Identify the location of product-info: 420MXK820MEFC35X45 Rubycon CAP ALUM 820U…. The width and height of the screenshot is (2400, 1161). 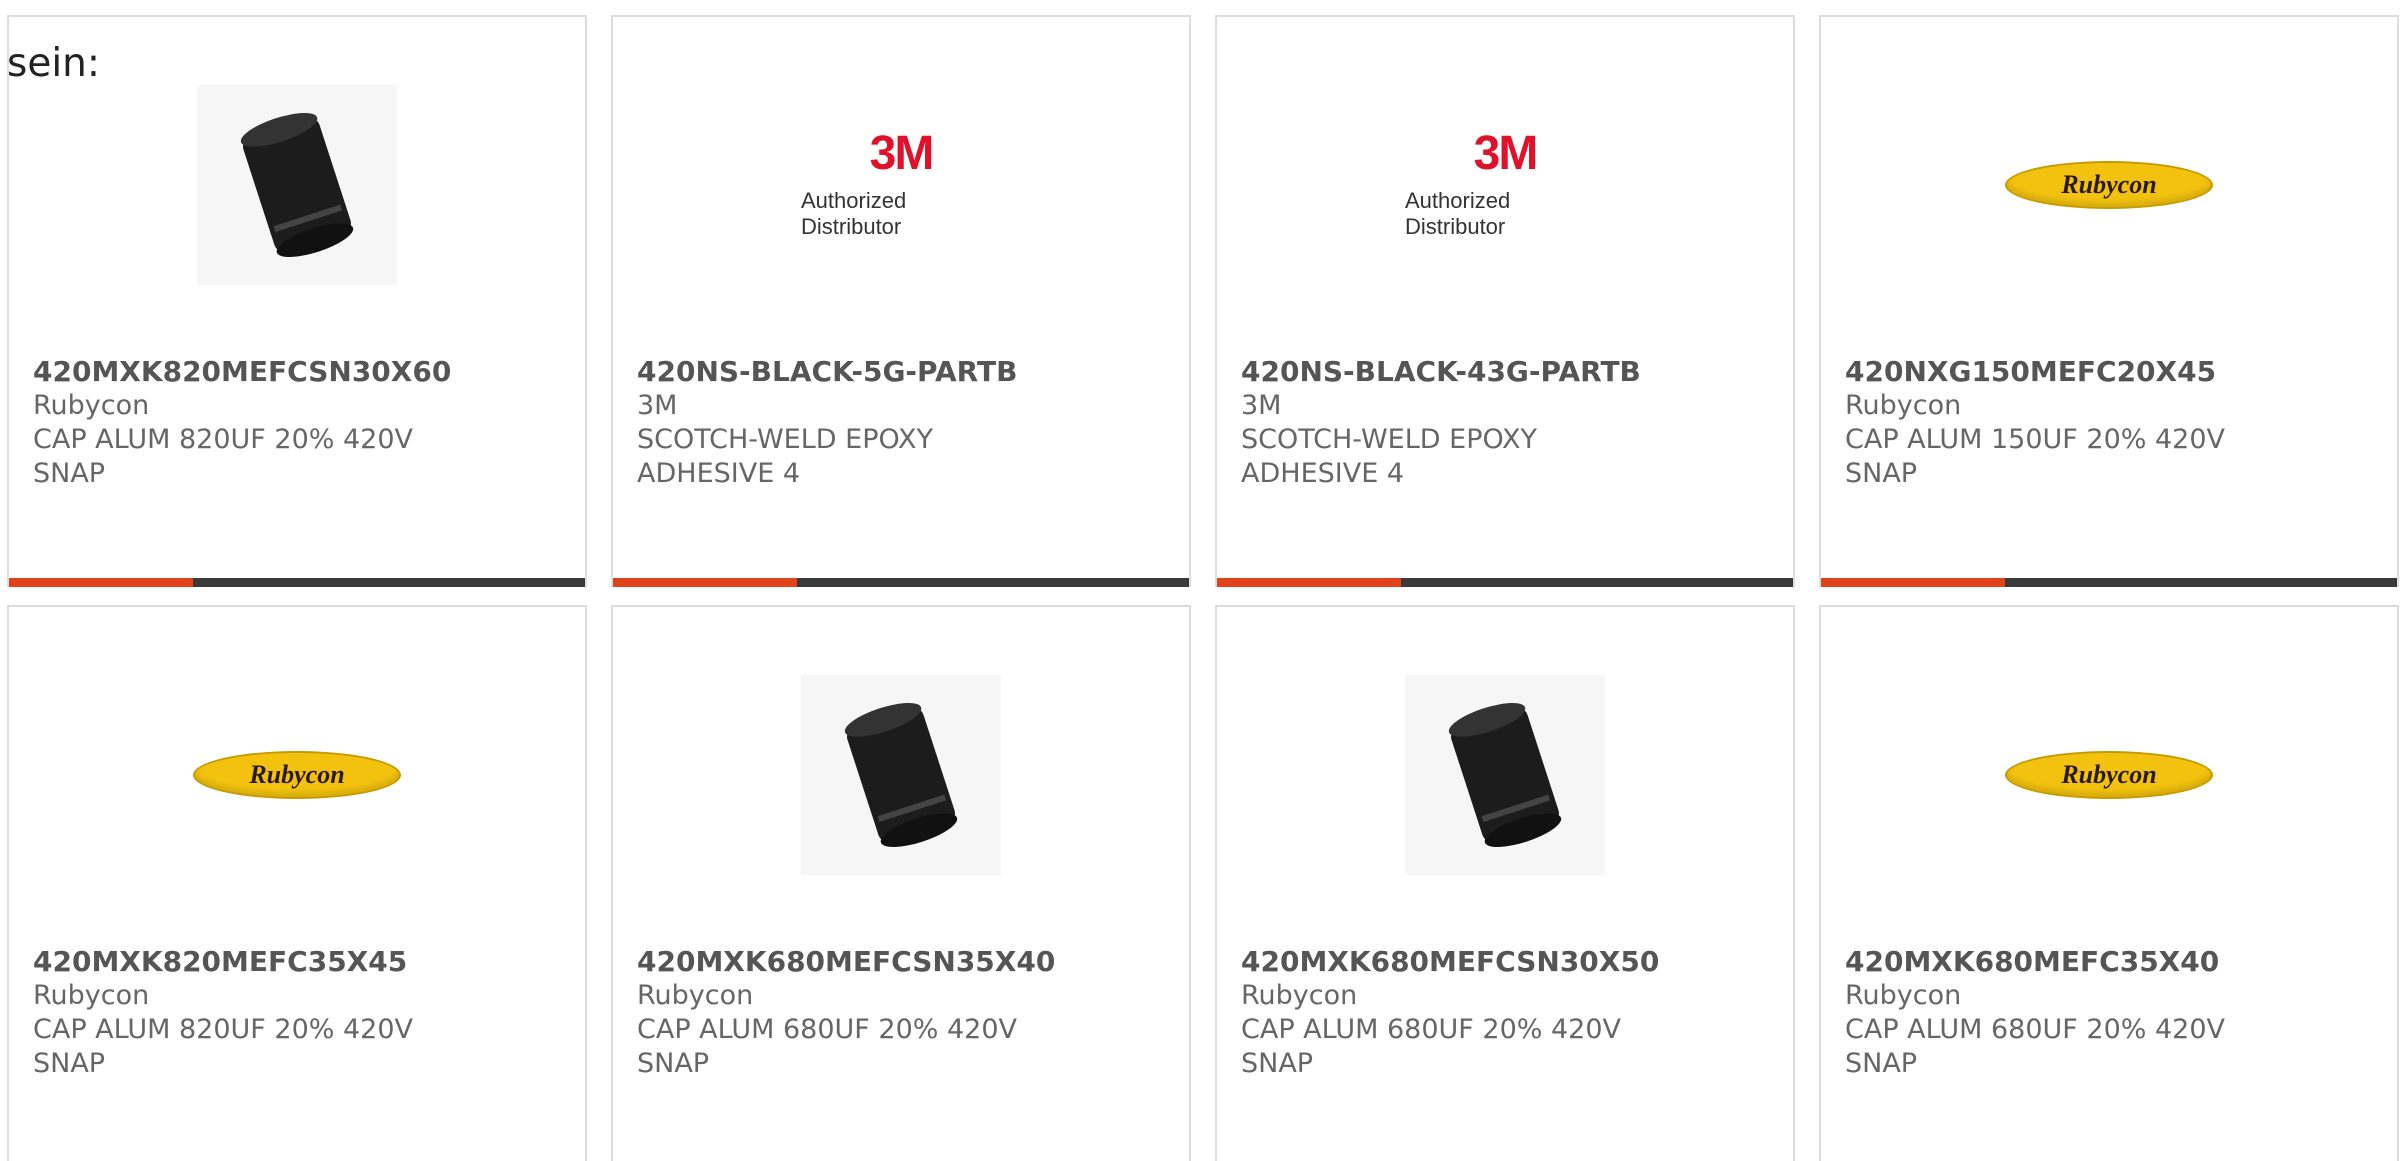
(297, 1013).